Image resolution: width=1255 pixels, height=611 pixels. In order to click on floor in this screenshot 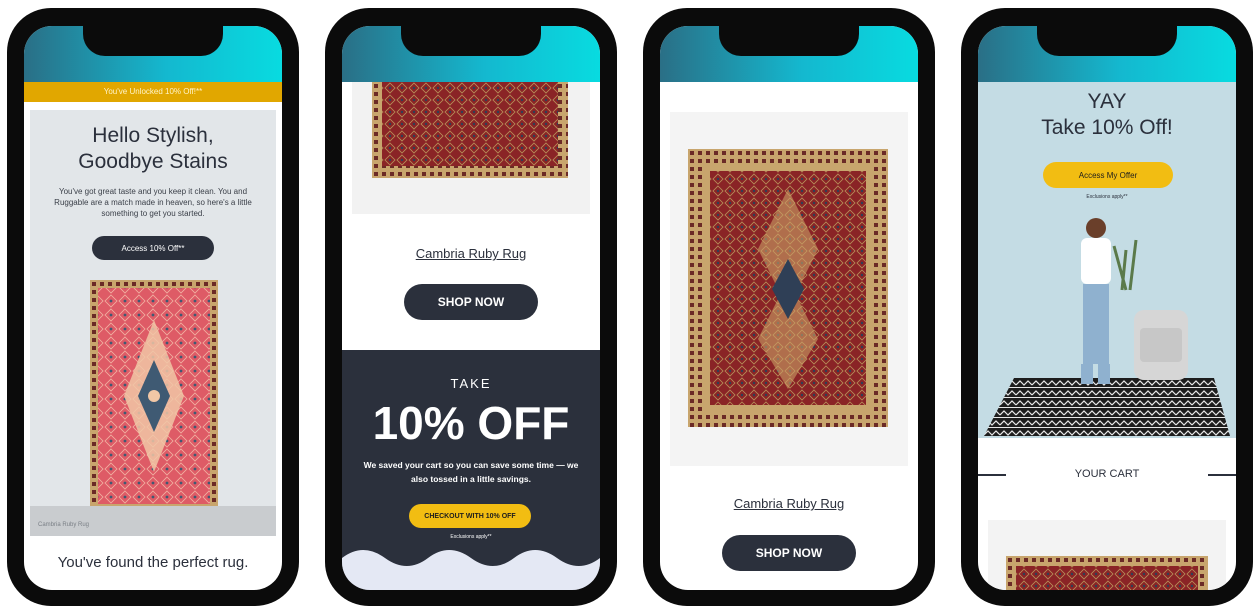, I will do `click(153, 521)`.